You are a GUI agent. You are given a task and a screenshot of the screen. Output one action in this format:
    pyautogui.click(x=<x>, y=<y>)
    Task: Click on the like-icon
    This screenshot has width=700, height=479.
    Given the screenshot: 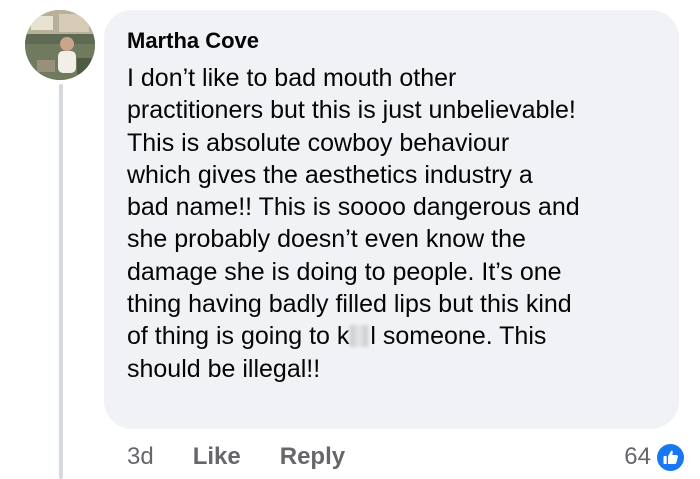 What is the action you would take?
    pyautogui.click(x=670, y=457)
    